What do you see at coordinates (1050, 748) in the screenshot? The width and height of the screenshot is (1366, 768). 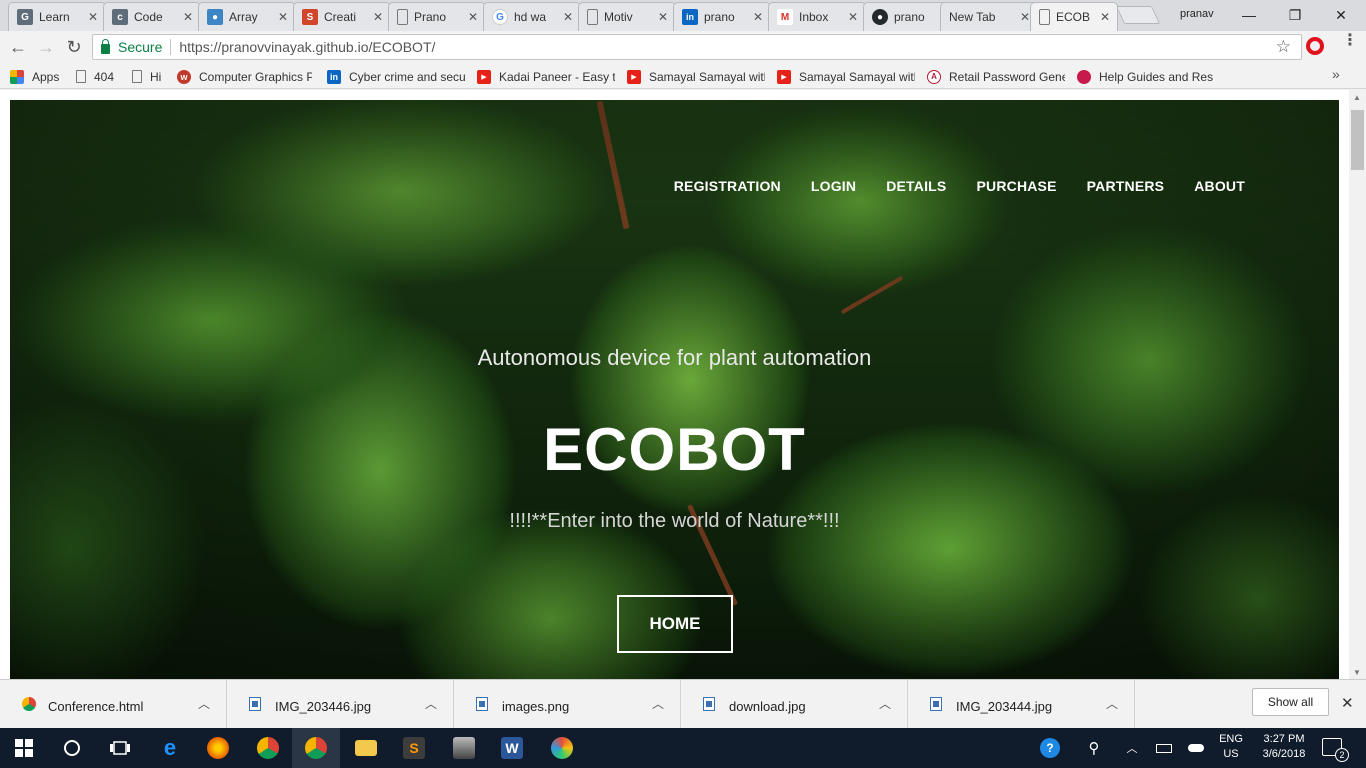 I see `help-icon: ?` at bounding box center [1050, 748].